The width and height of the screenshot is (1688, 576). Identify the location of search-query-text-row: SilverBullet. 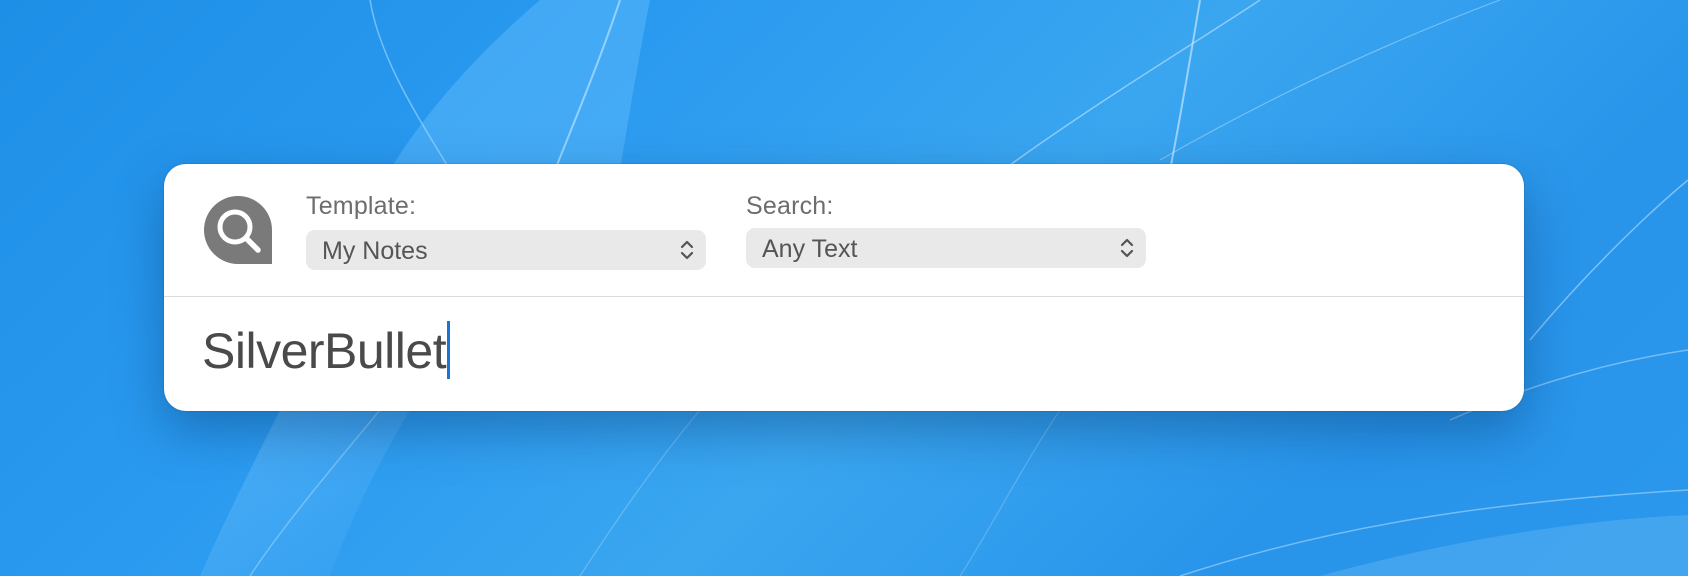
(326, 351).